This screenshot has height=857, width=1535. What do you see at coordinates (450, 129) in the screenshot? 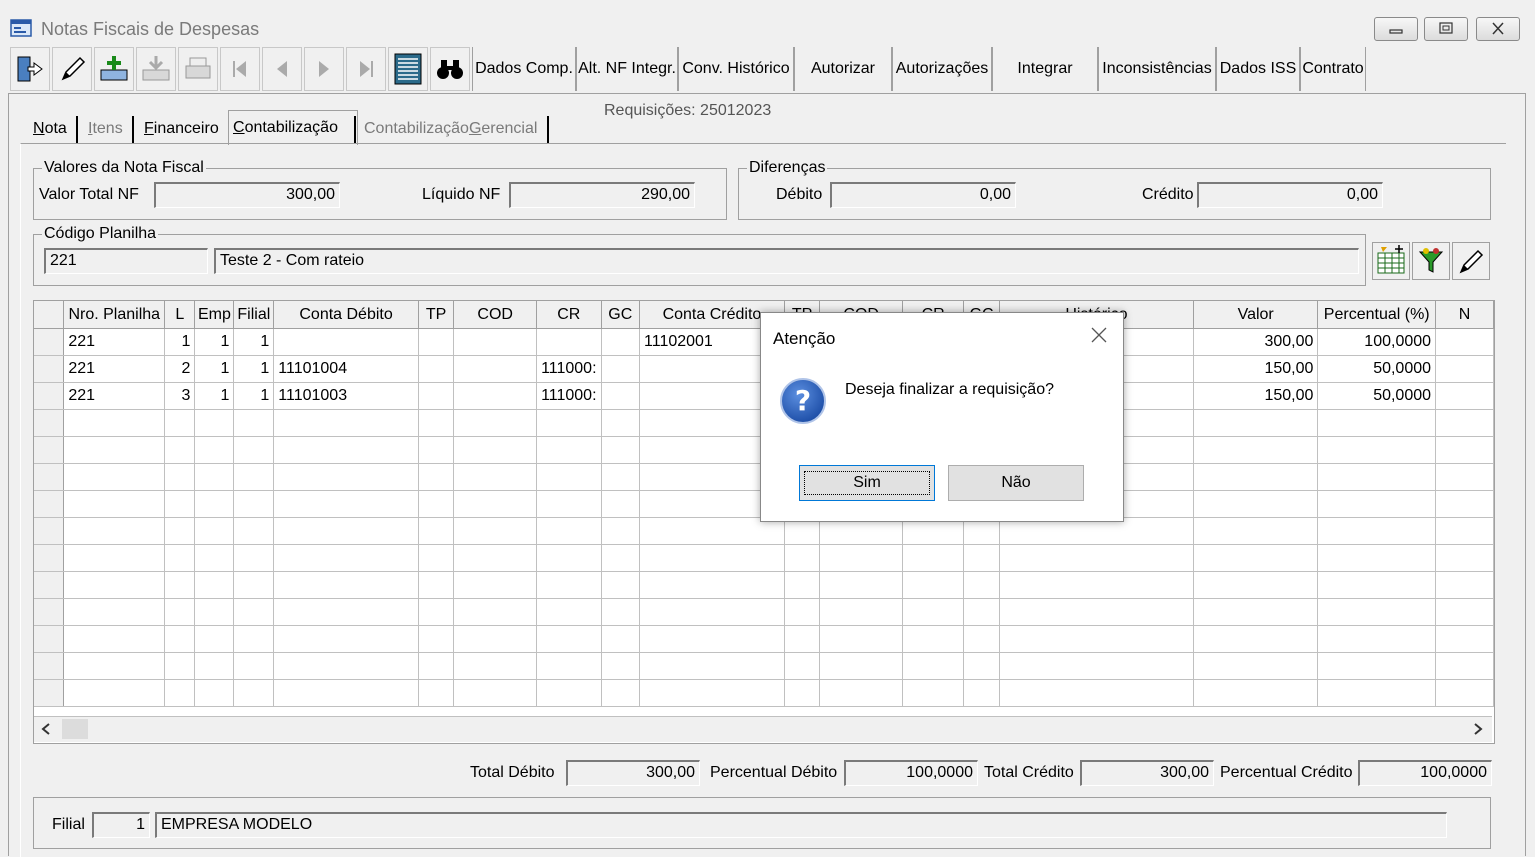
I see `tab-contabilizacao-gerencial: Contabilização Gerencial` at bounding box center [450, 129].